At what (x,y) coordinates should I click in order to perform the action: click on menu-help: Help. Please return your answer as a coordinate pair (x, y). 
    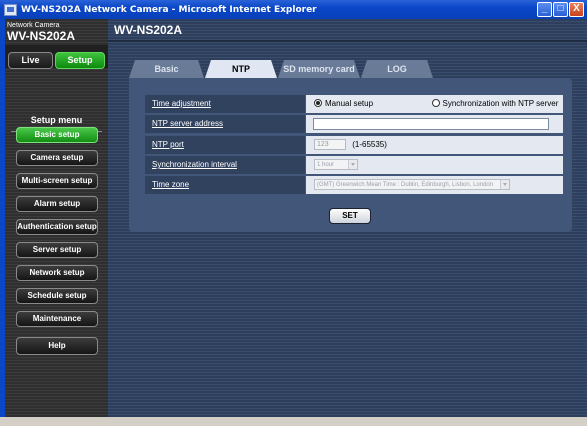
    Looking at the image, I should click on (57, 346).